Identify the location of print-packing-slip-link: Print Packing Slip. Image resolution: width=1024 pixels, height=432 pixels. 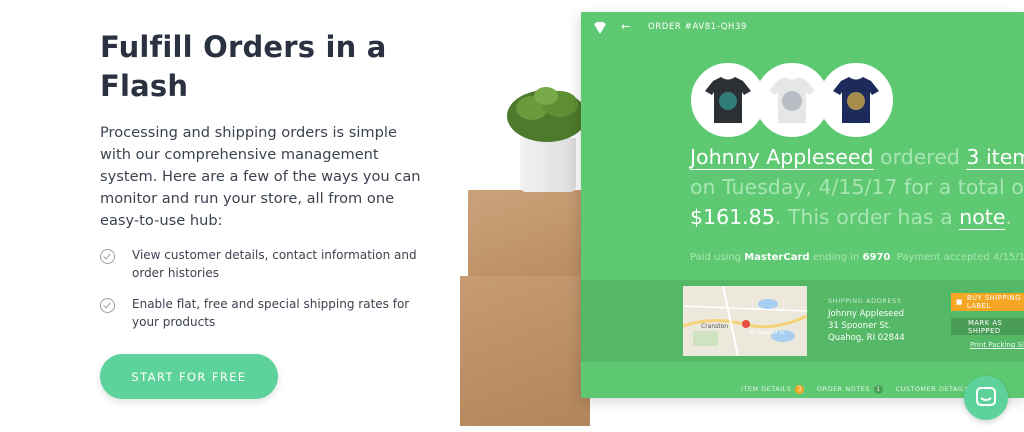
(997, 345).